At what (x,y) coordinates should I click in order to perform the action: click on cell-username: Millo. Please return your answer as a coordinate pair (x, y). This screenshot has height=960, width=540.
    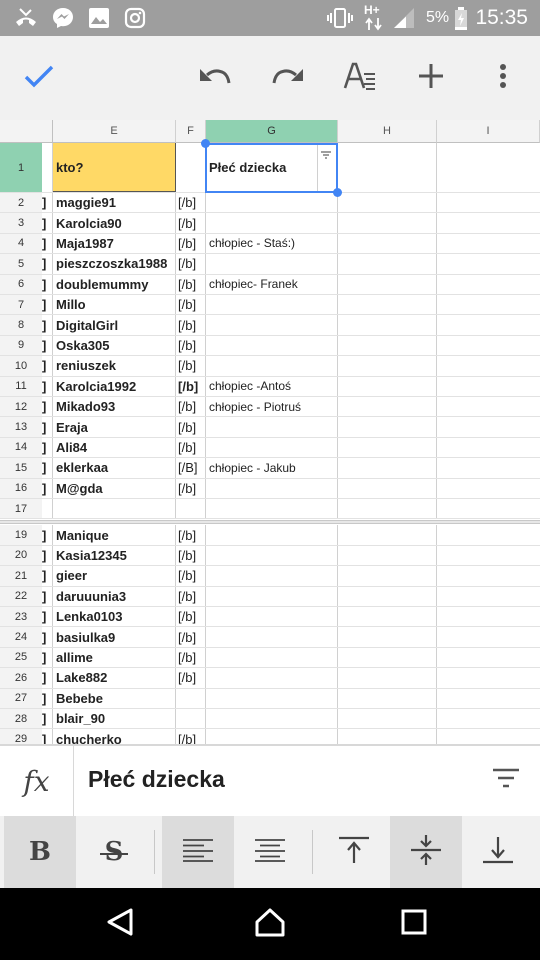
    Looking at the image, I should click on (114, 305).